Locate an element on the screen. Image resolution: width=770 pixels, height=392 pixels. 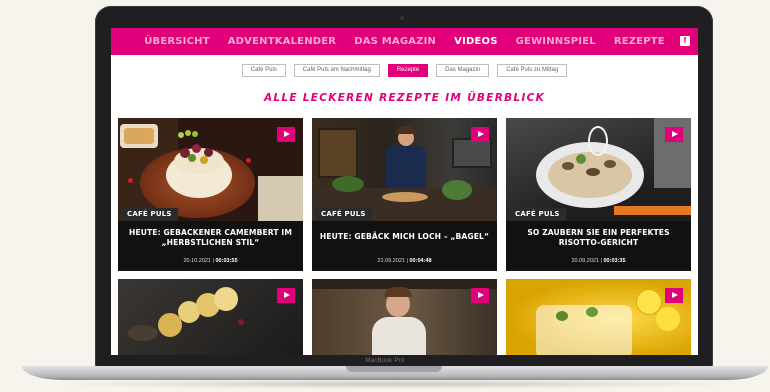
laptop-shadow is located at coordinates (395, 384).